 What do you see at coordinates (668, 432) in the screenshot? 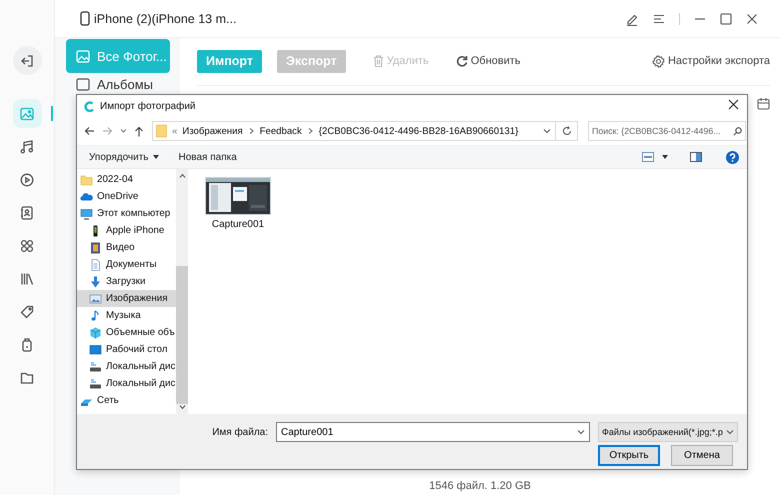
I see `file-type-dropdown: Файлы изображений(*.jpg;*.p` at bounding box center [668, 432].